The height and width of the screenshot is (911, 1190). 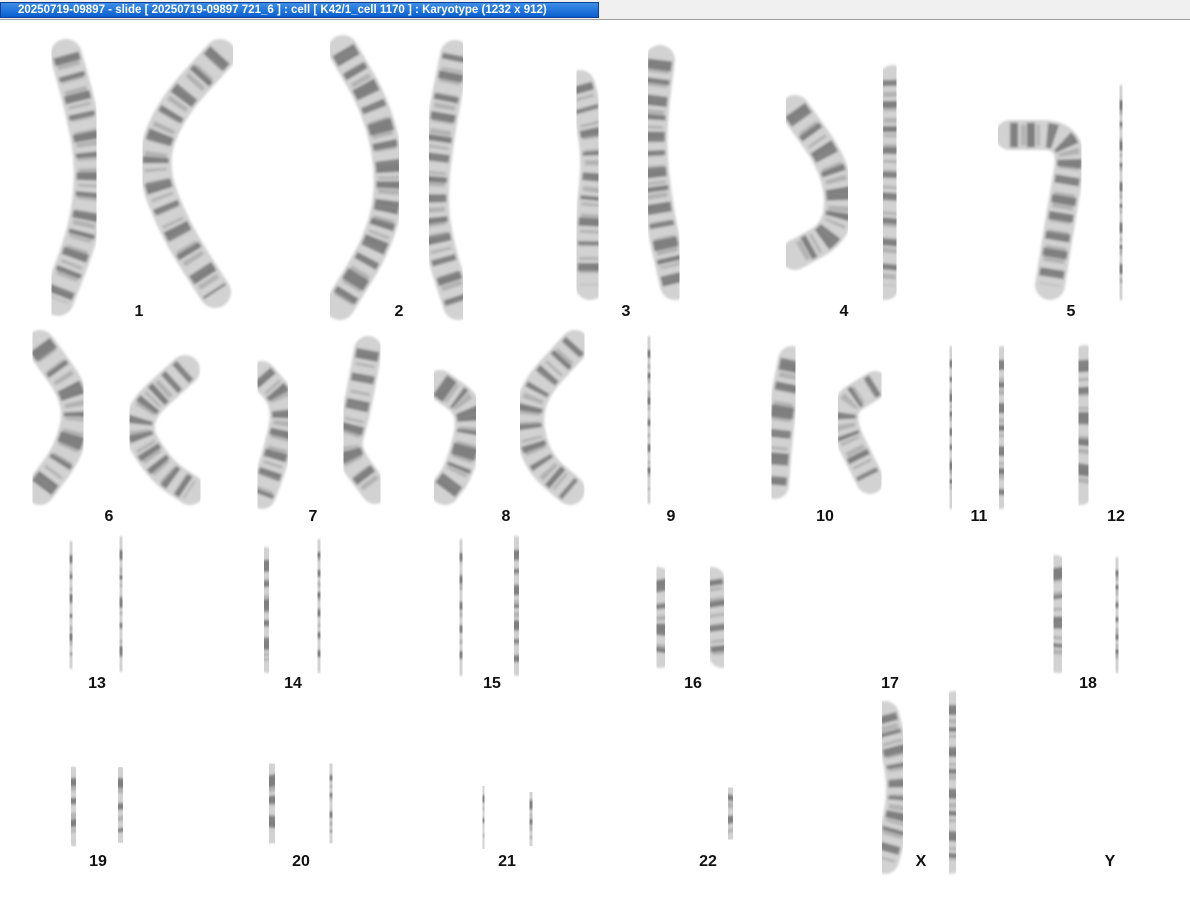 What do you see at coordinates (364, 177) in the screenshot?
I see `chromosome-2-a` at bounding box center [364, 177].